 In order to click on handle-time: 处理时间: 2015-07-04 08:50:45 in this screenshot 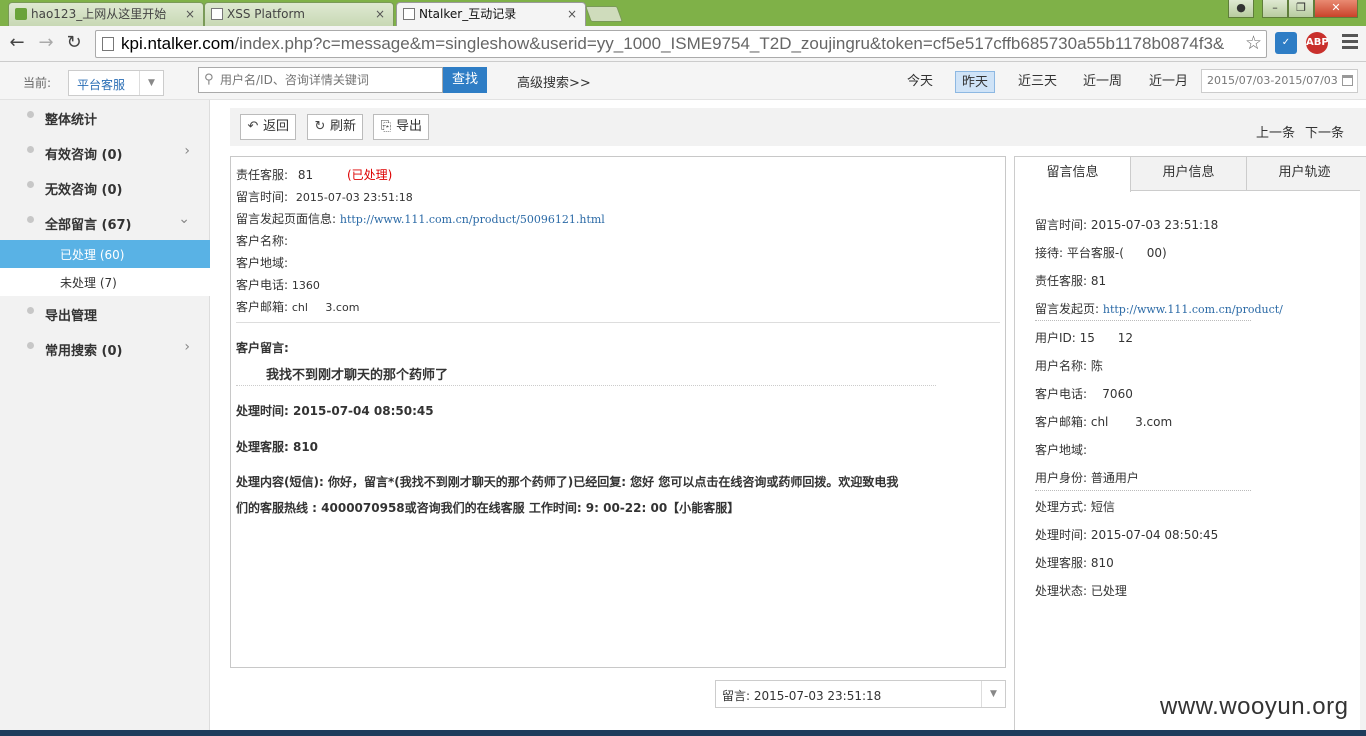, I will do `click(335, 411)`.